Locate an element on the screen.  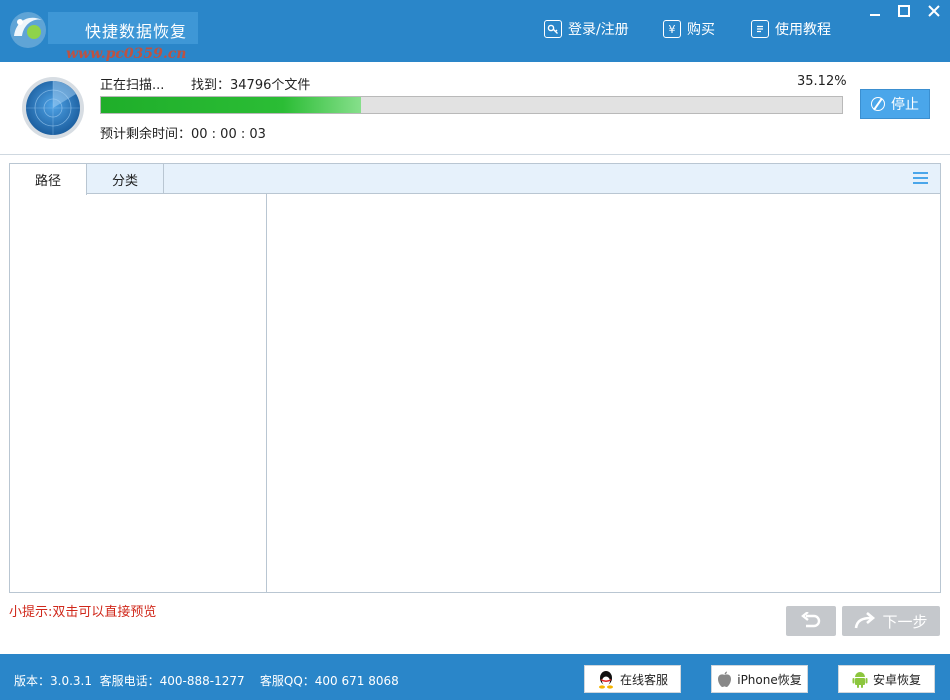
apple-icon is located at coordinates (725, 679).